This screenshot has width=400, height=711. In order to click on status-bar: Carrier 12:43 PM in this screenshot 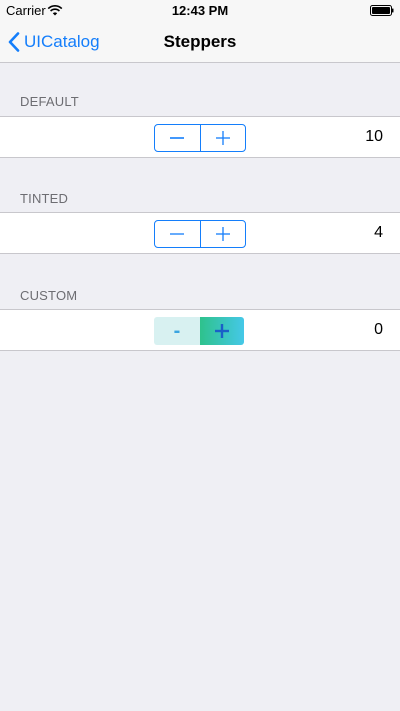, I will do `click(200, 11)`.